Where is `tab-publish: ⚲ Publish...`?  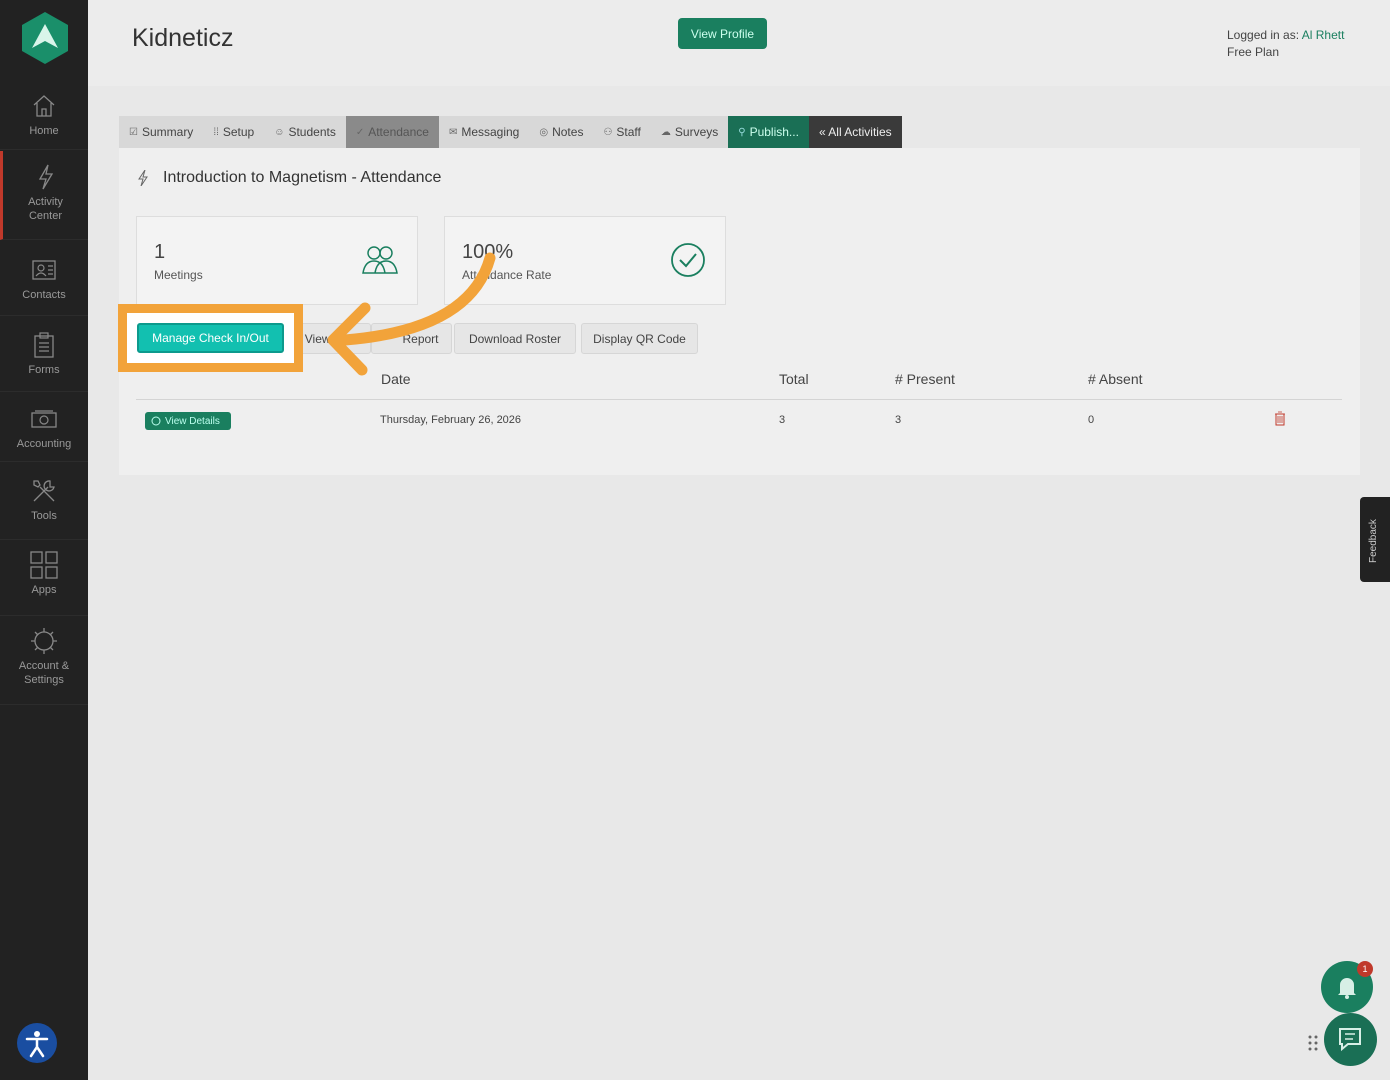 tab-publish: ⚲ Publish... is located at coordinates (768, 132).